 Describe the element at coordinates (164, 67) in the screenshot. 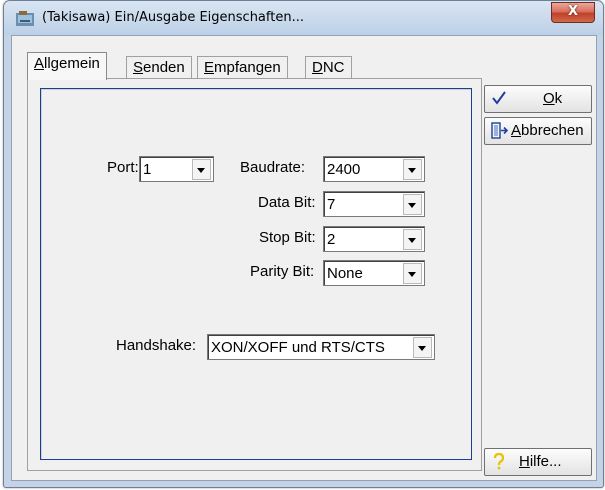

I see `tab-senden-label: enden` at that location.